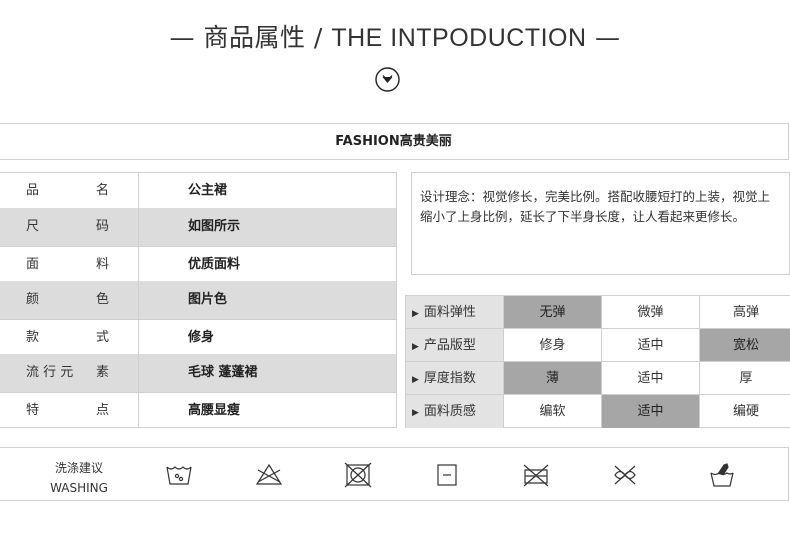 This screenshot has width=790, height=534. What do you see at coordinates (33, 226) in the screenshot?
I see `attribute-key-first: 尺` at bounding box center [33, 226].